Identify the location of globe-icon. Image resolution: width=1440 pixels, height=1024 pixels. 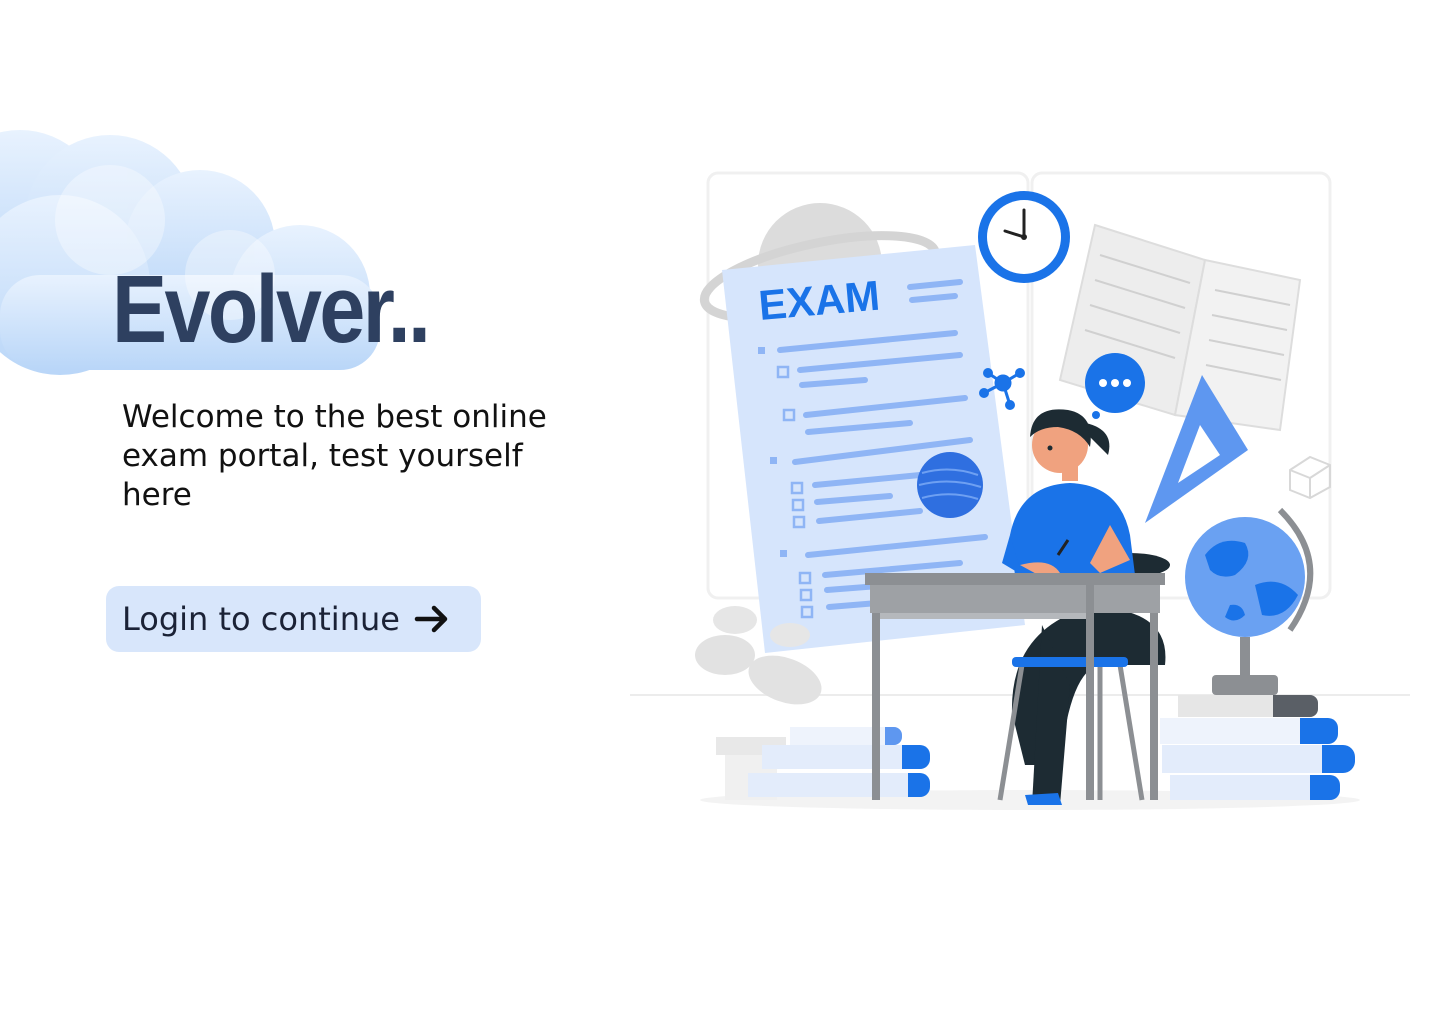
(1249, 601).